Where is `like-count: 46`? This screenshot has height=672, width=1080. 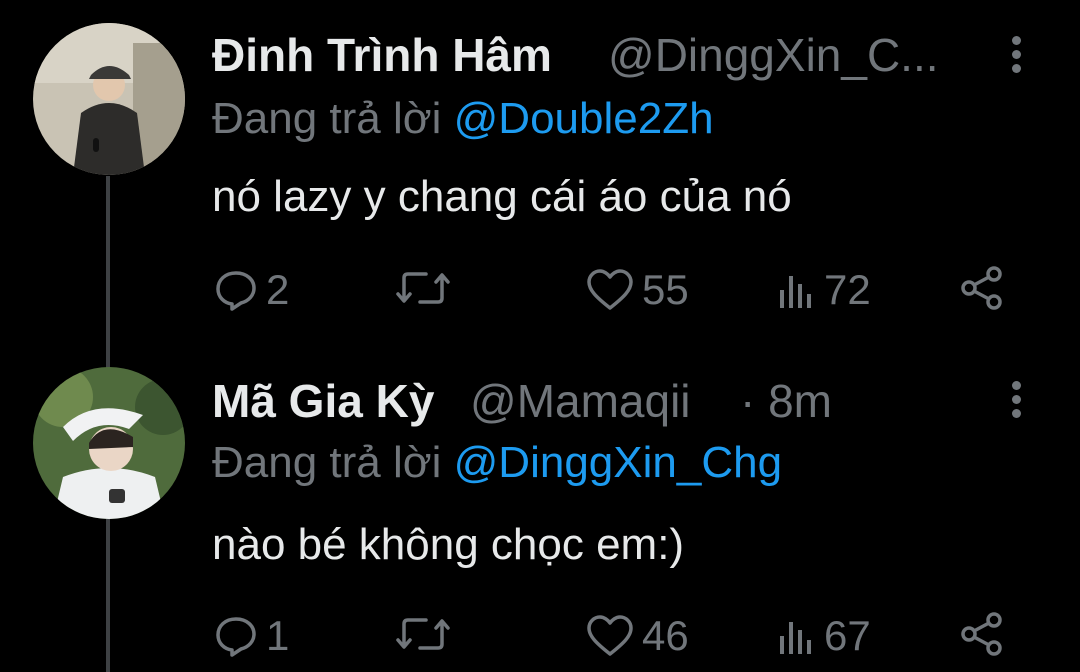
like-count: 46 is located at coordinates (665, 635).